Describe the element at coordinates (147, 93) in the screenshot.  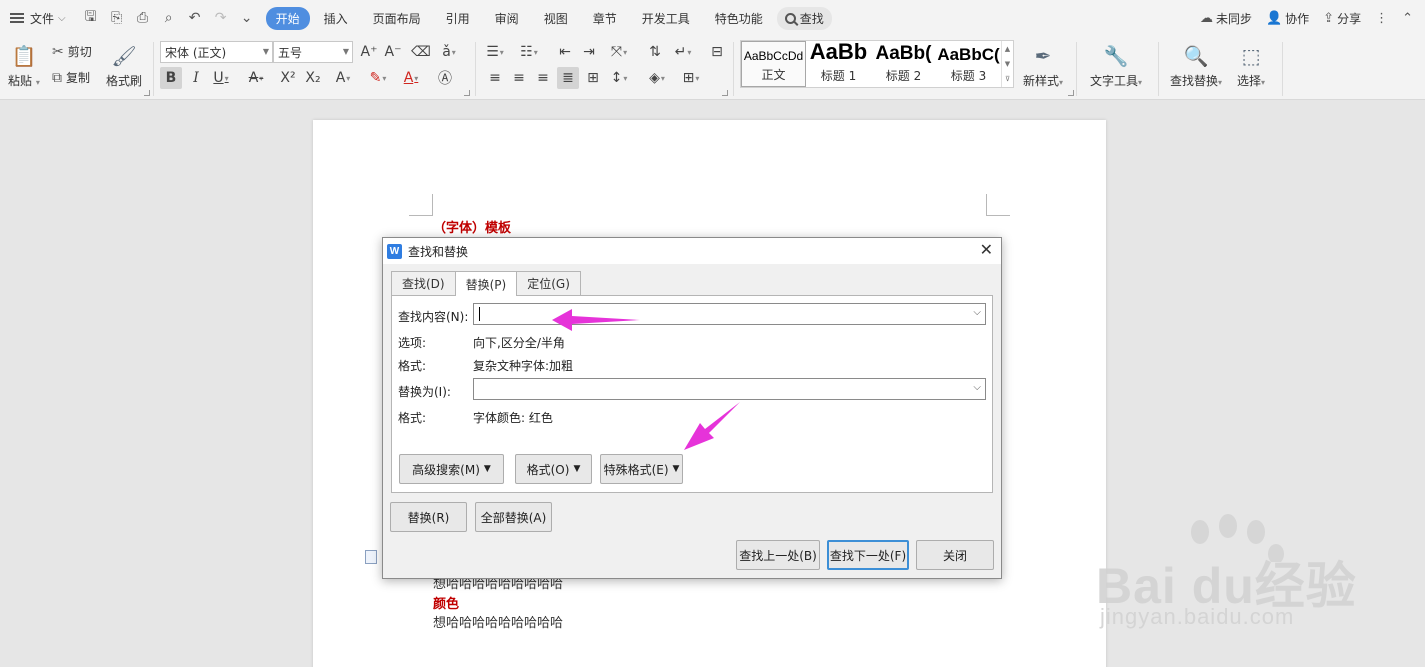
I see `clipboard-dialog-launcher` at that location.